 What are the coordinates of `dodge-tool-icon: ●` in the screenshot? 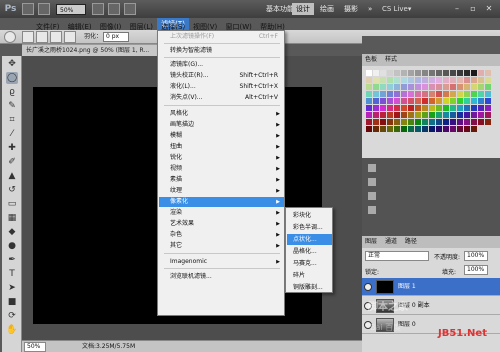 It's located at (12, 246).